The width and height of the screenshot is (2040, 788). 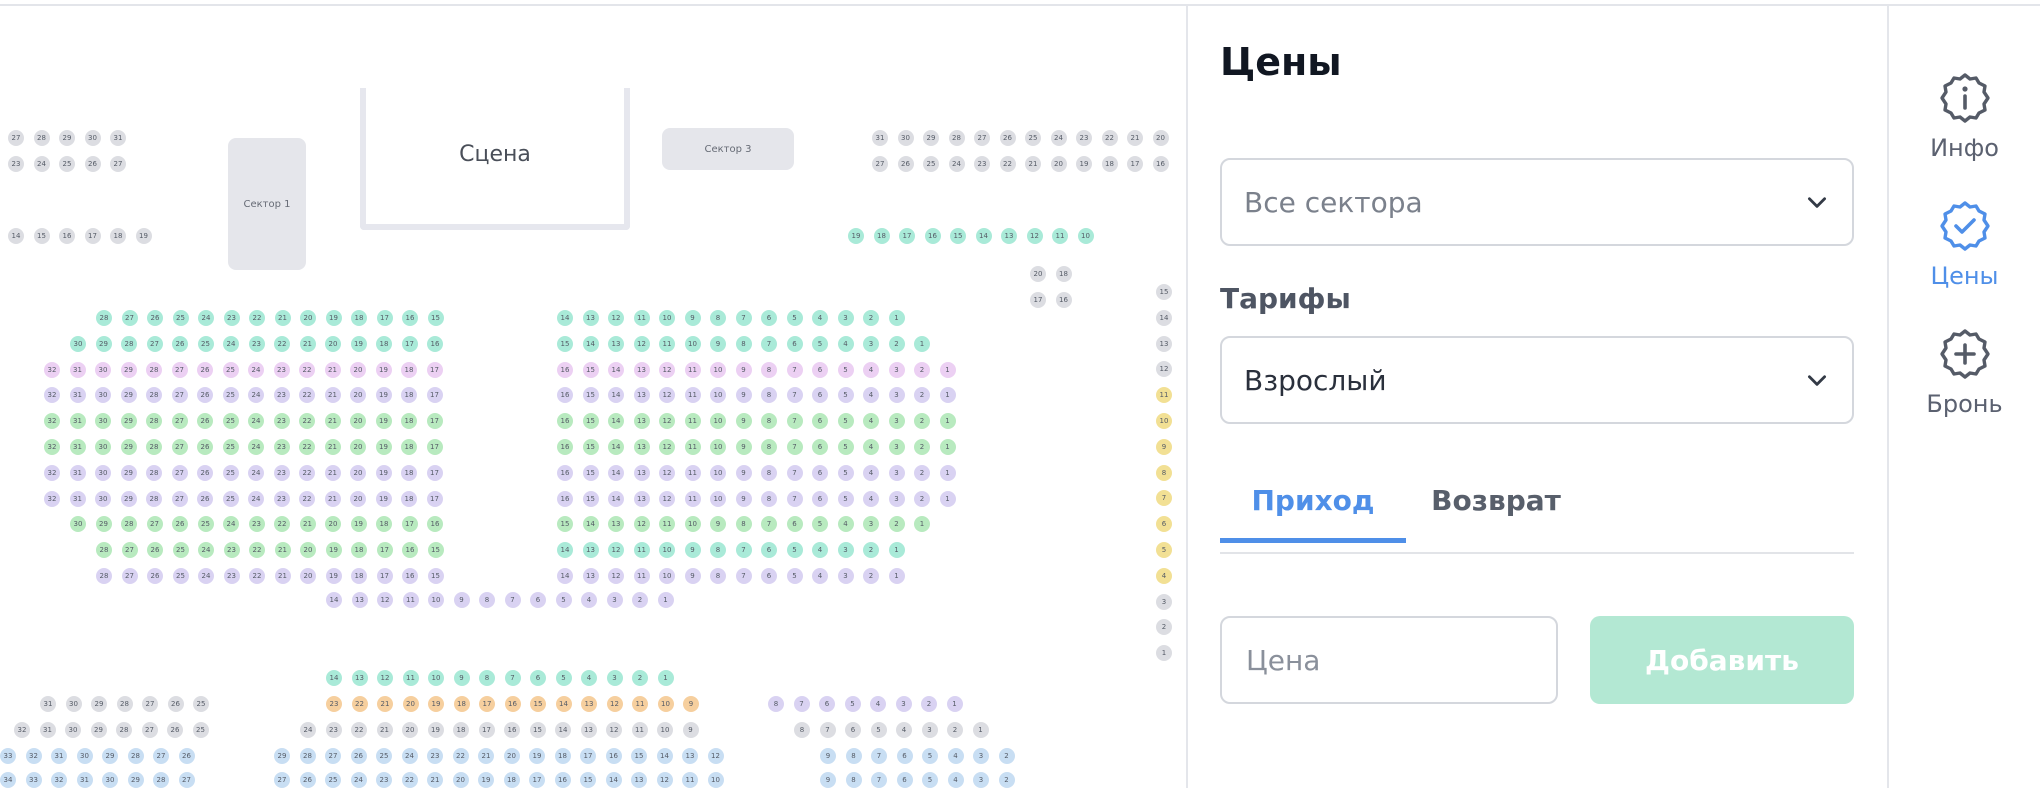 I want to click on price-input, so click(x=1389, y=660).